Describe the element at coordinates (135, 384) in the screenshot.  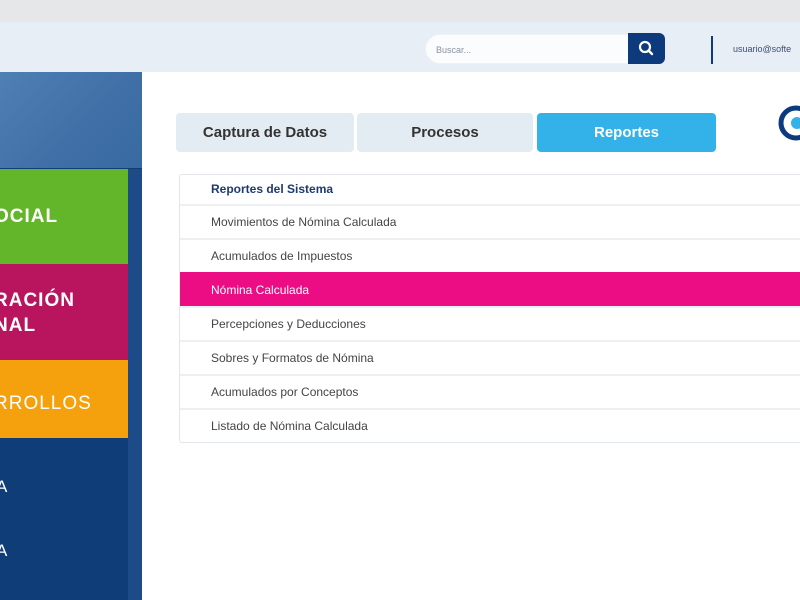
I see `sidebar-edge` at that location.